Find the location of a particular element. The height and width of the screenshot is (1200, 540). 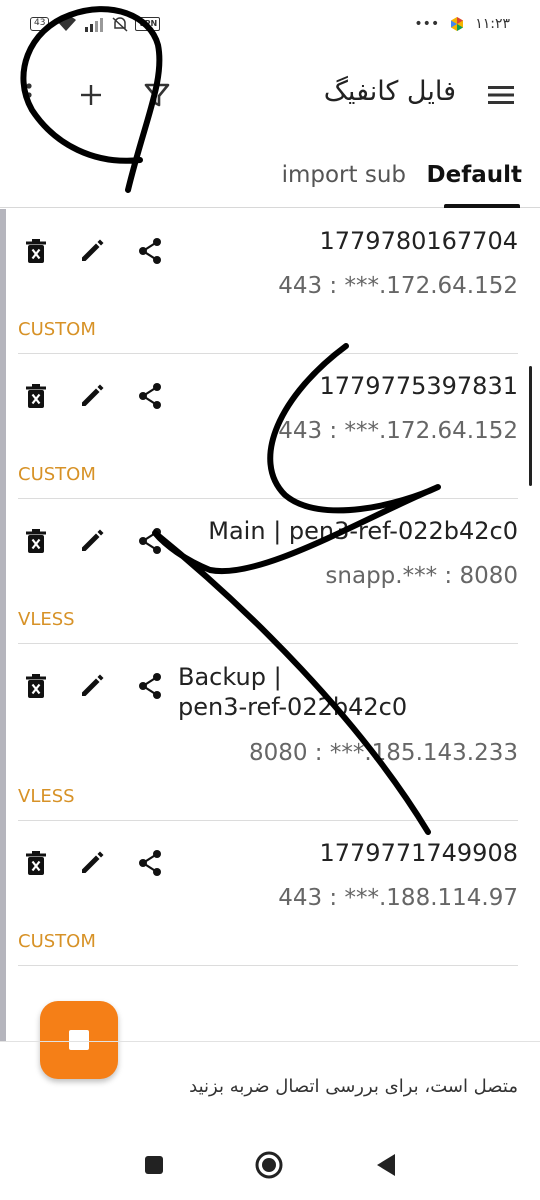

battery-icon: 43 is located at coordinates (40, 24).